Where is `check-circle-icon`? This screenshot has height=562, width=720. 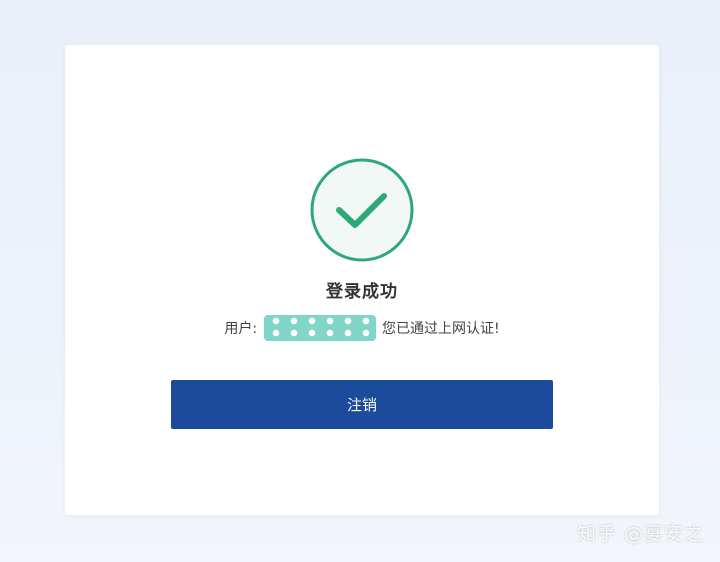
check-circle-icon is located at coordinates (362, 210).